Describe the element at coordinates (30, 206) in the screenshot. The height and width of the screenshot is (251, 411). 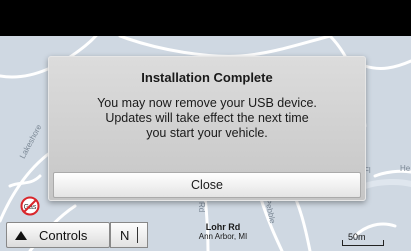
I see `no-gas-station-icon: Gas` at that location.